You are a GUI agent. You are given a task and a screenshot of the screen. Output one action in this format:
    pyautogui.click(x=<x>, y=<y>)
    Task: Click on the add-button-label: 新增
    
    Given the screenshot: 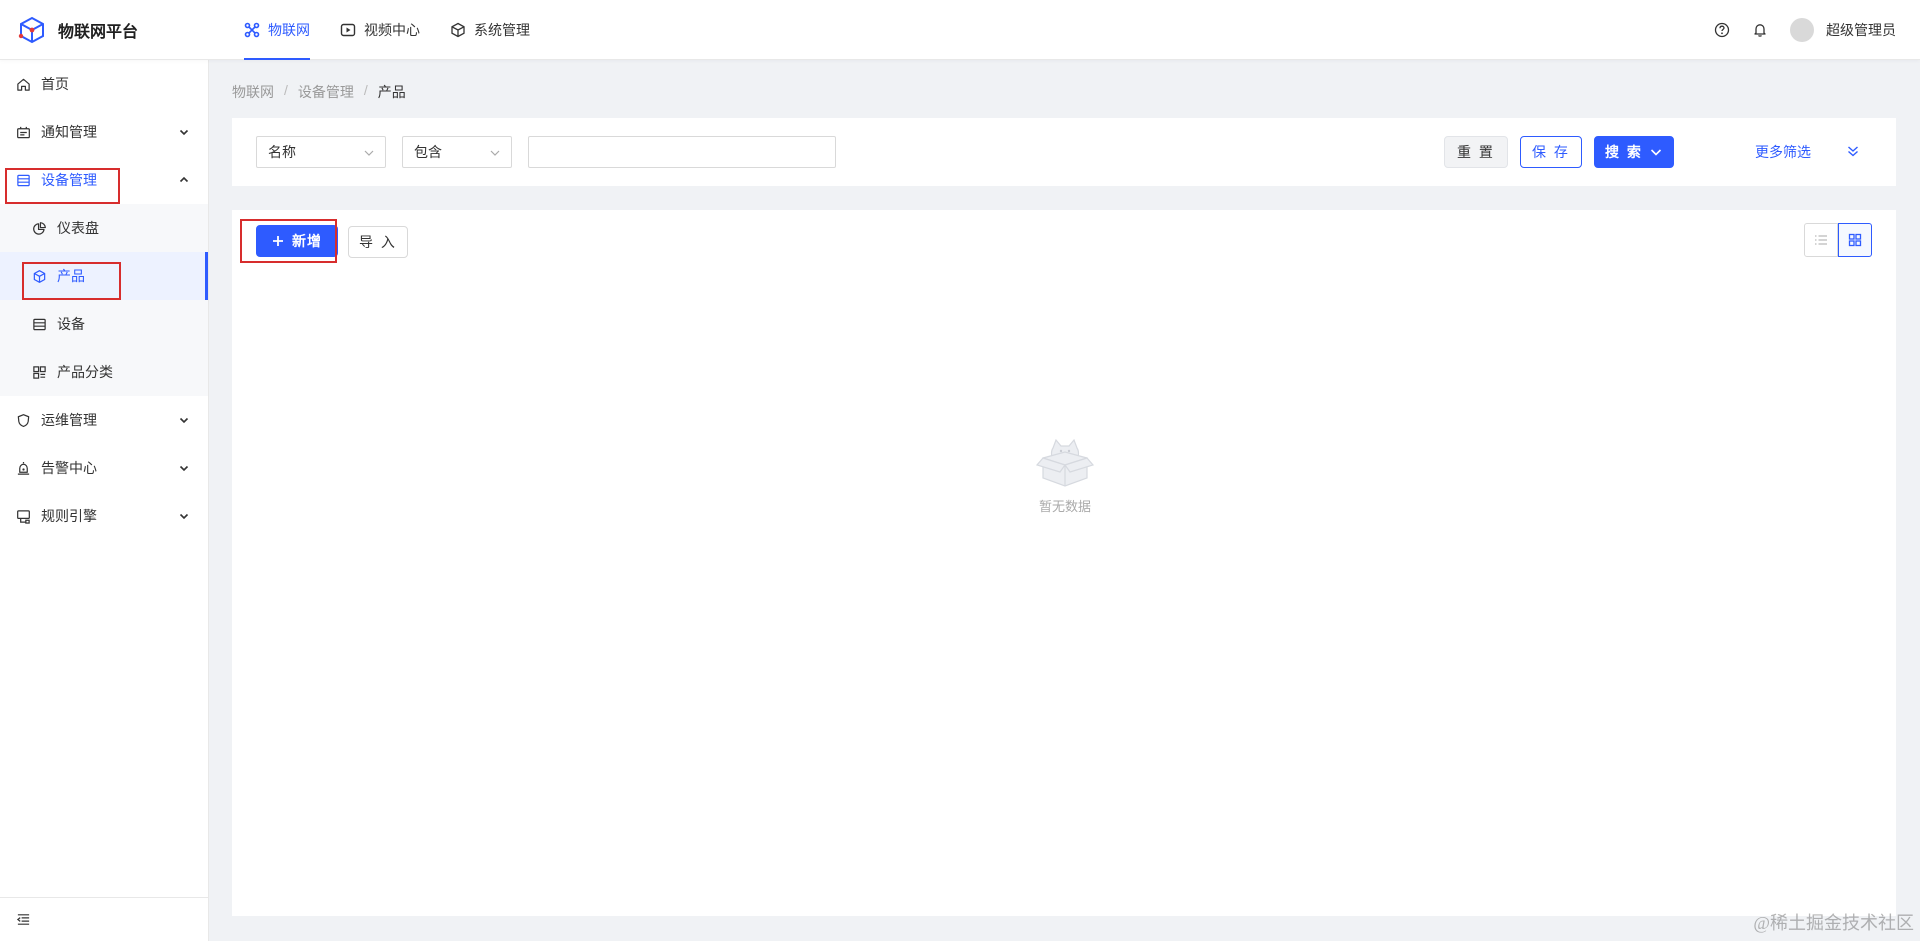 What is the action you would take?
    pyautogui.click(x=307, y=241)
    